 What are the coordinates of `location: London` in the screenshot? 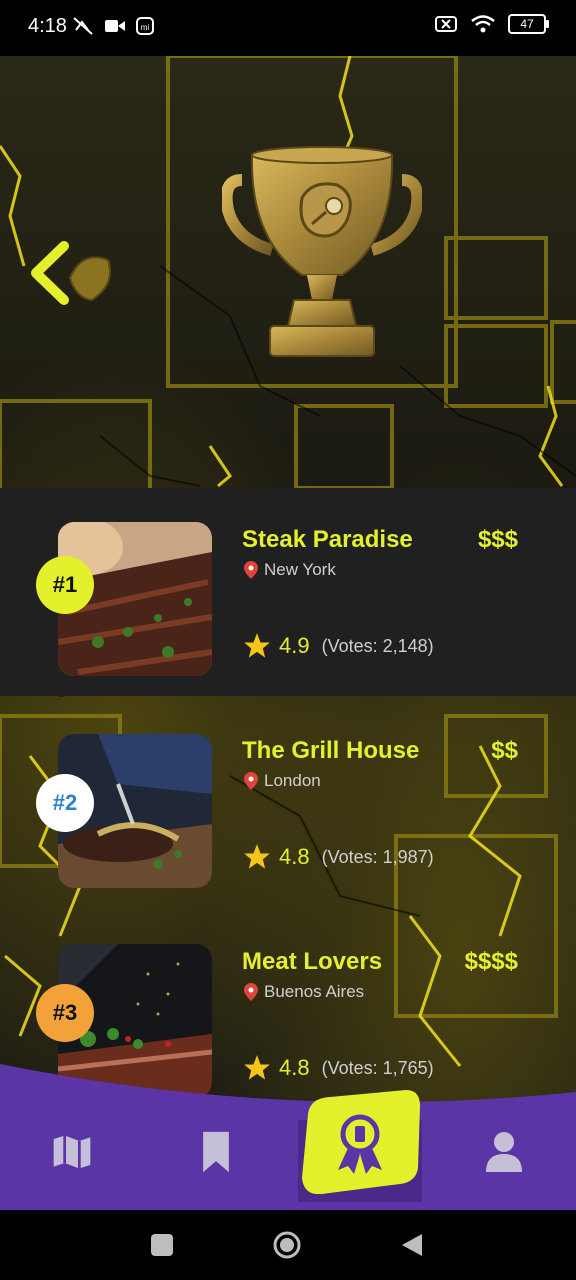 It's located at (282, 781).